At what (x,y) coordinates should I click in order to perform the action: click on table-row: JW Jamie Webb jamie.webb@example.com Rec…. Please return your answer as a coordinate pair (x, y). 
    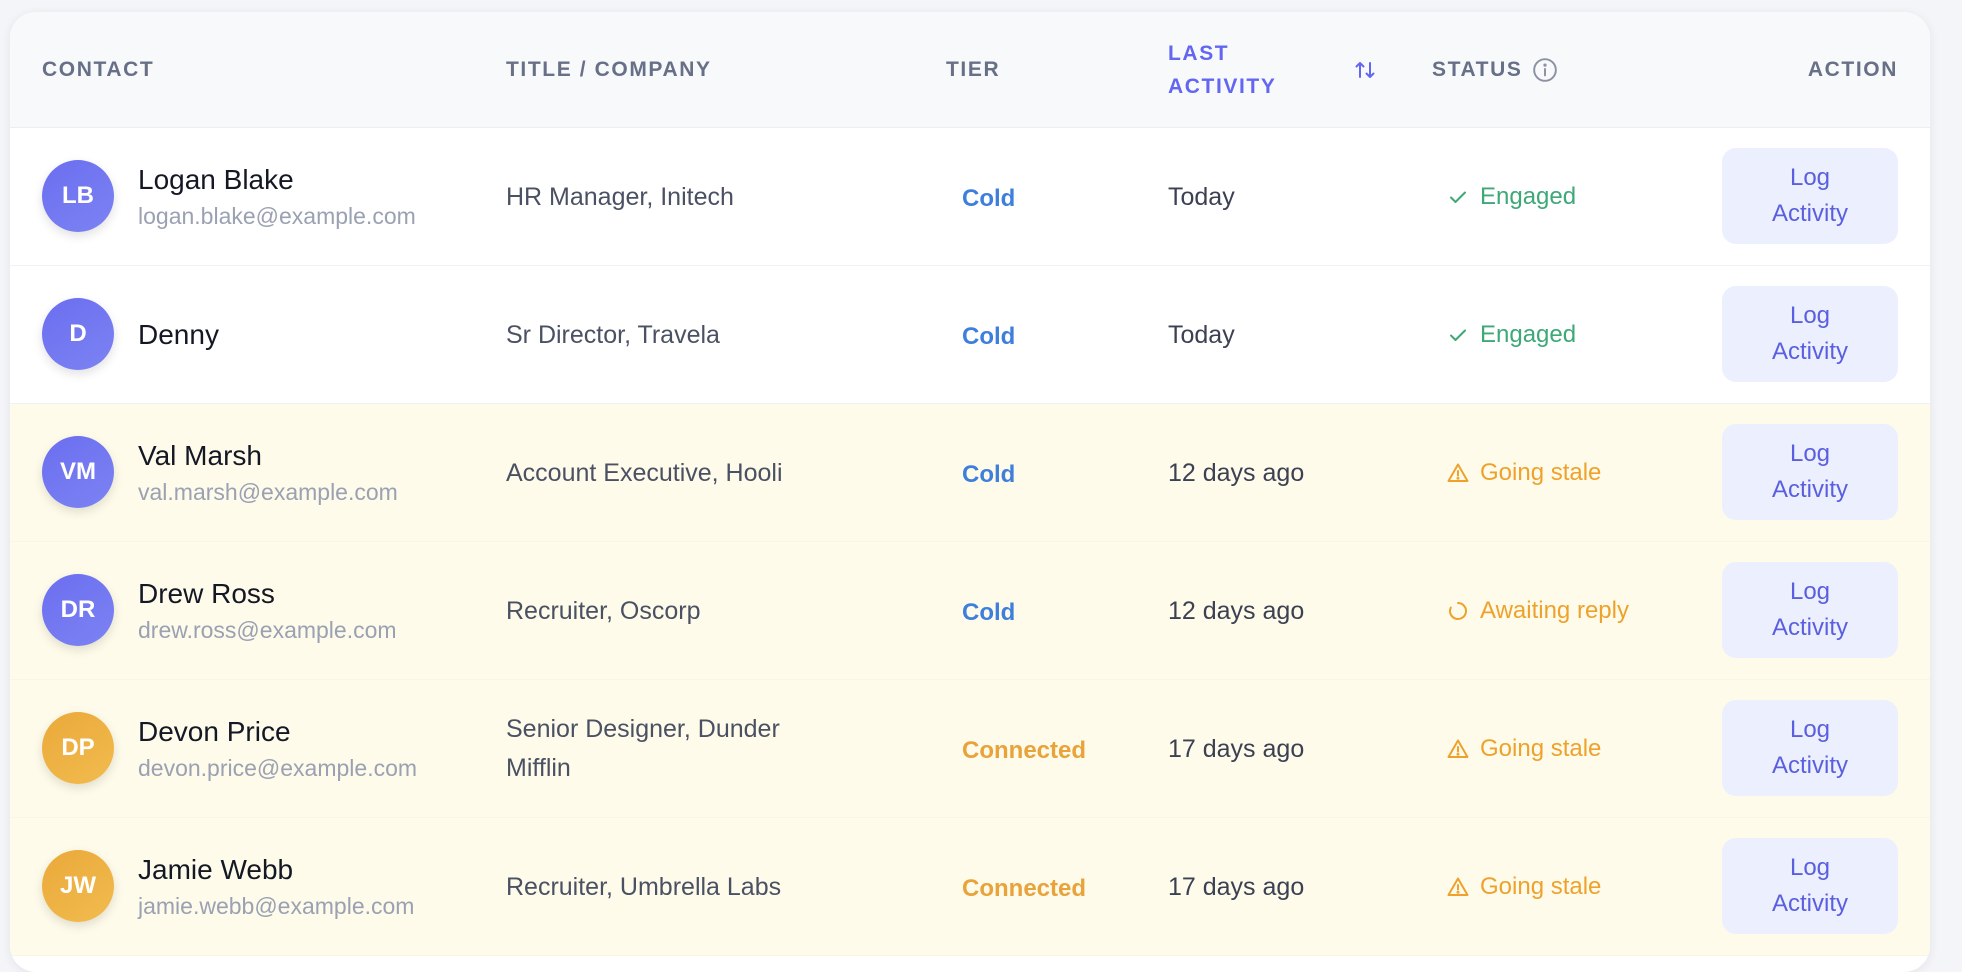
    Looking at the image, I should click on (970, 887).